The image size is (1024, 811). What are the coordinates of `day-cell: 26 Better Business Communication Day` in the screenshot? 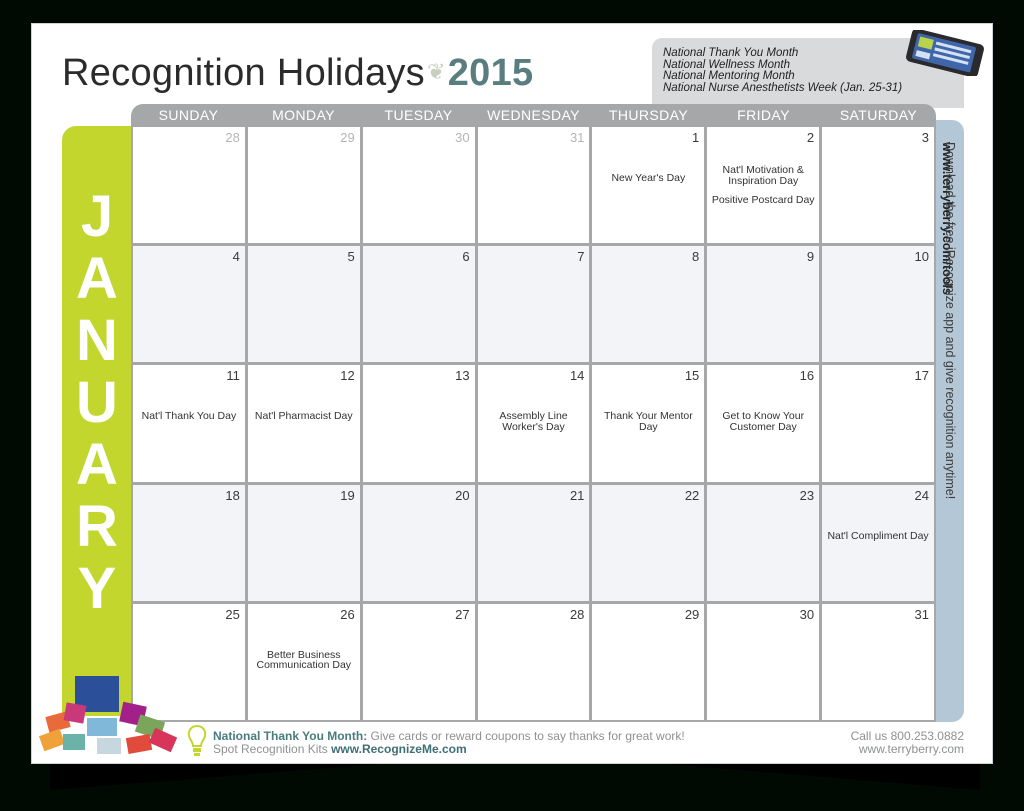 It's located at (303, 661).